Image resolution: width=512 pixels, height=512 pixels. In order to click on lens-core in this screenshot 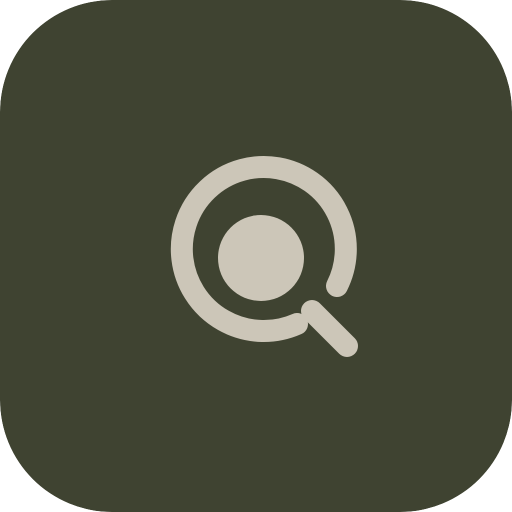, I will do `click(261, 258)`.